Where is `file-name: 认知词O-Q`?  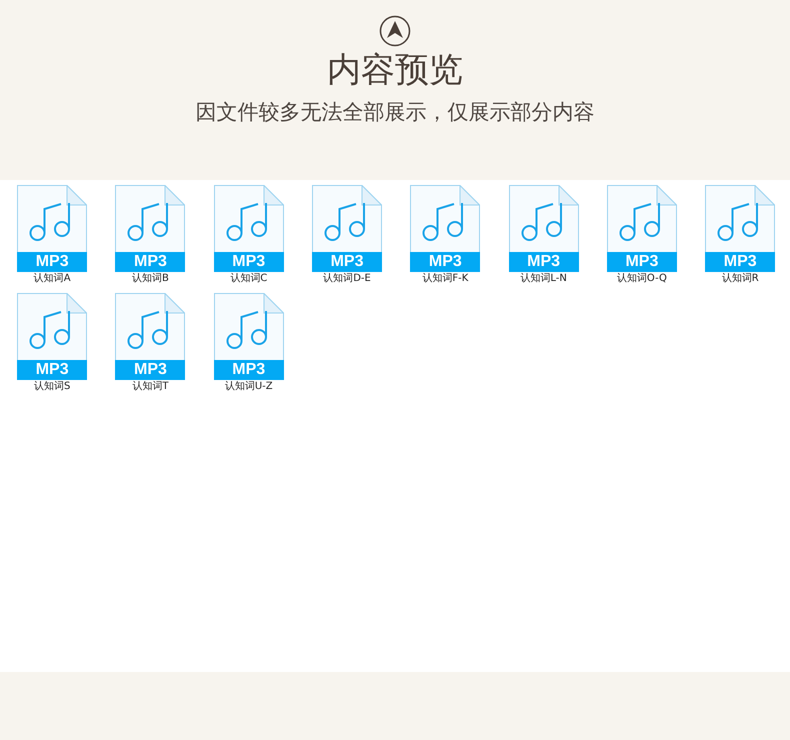 file-name: 认知词O-Q is located at coordinates (641, 279).